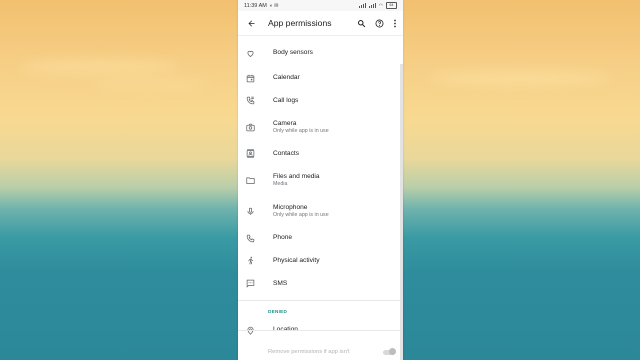 Image resolution: width=640 pixels, height=360 pixels. Describe the element at coordinates (300, 23) in the screenshot. I see `page-title: App permissions` at that location.